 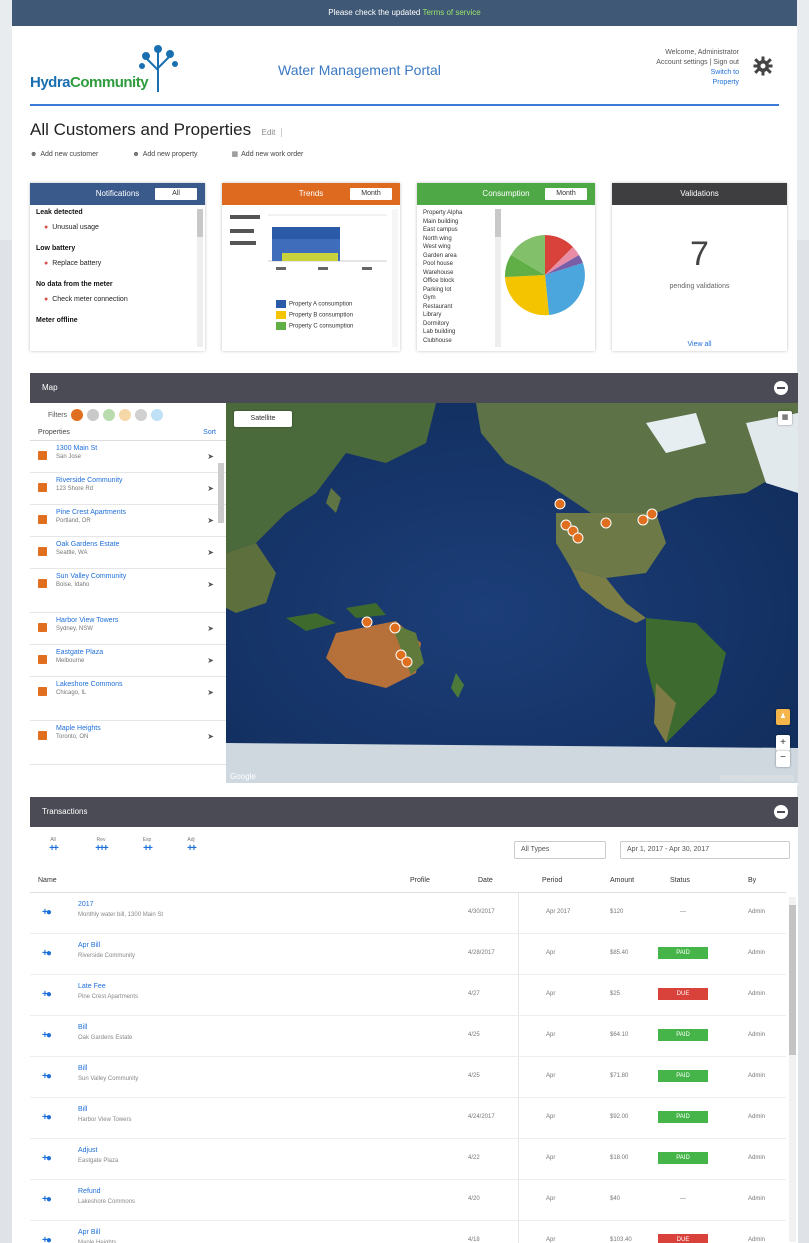 I want to click on property-name: Oak Gardens Estate, so click(x=128, y=544).